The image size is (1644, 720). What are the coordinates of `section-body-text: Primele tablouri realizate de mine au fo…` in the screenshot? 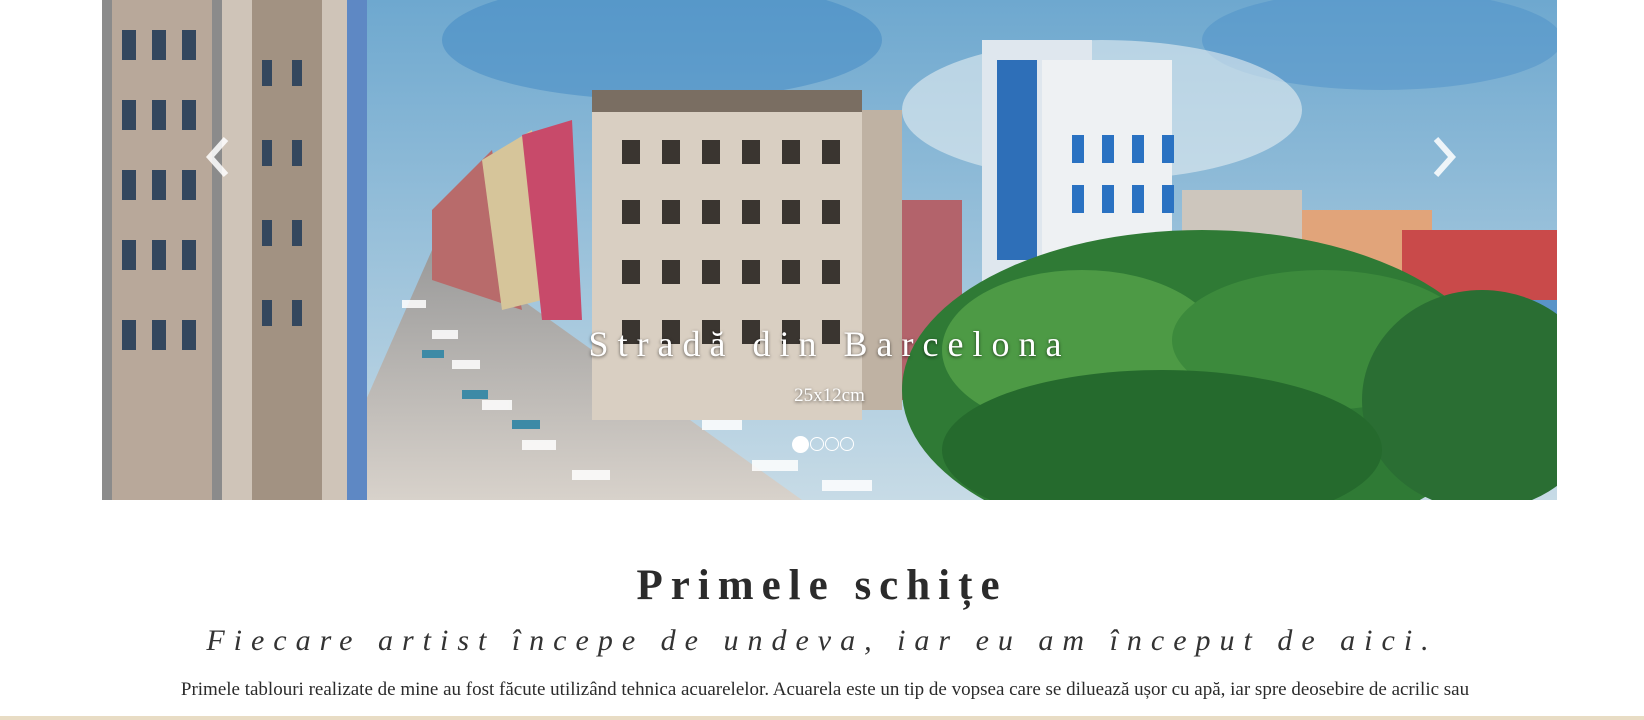 It's located at (825, 689).